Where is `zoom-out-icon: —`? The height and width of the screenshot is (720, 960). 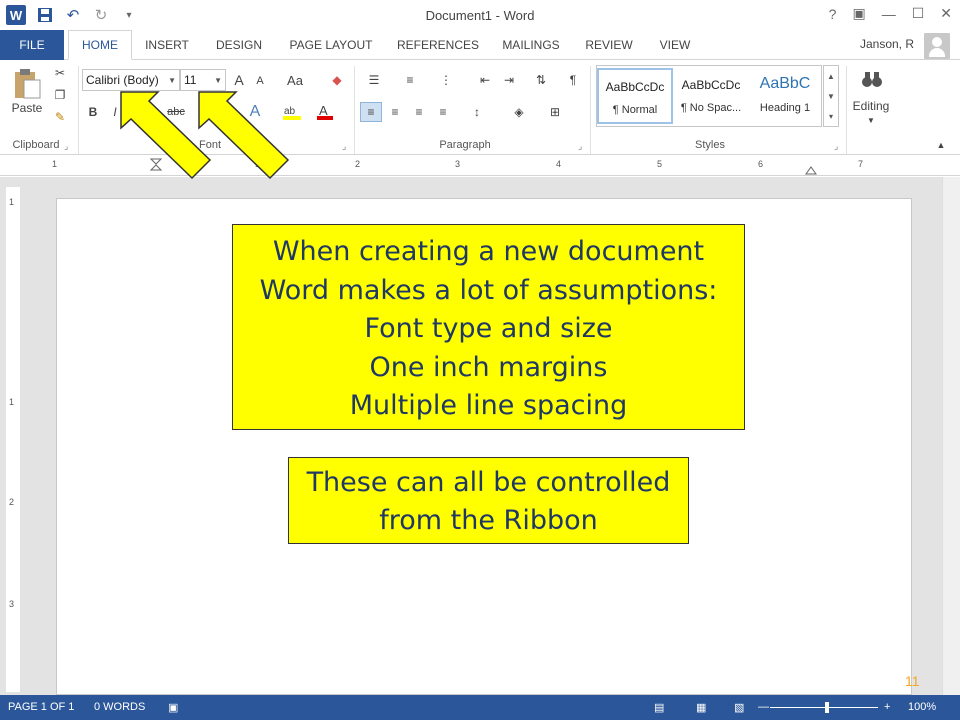
zoom-out-icon: — is located at coordinates (763, 707).